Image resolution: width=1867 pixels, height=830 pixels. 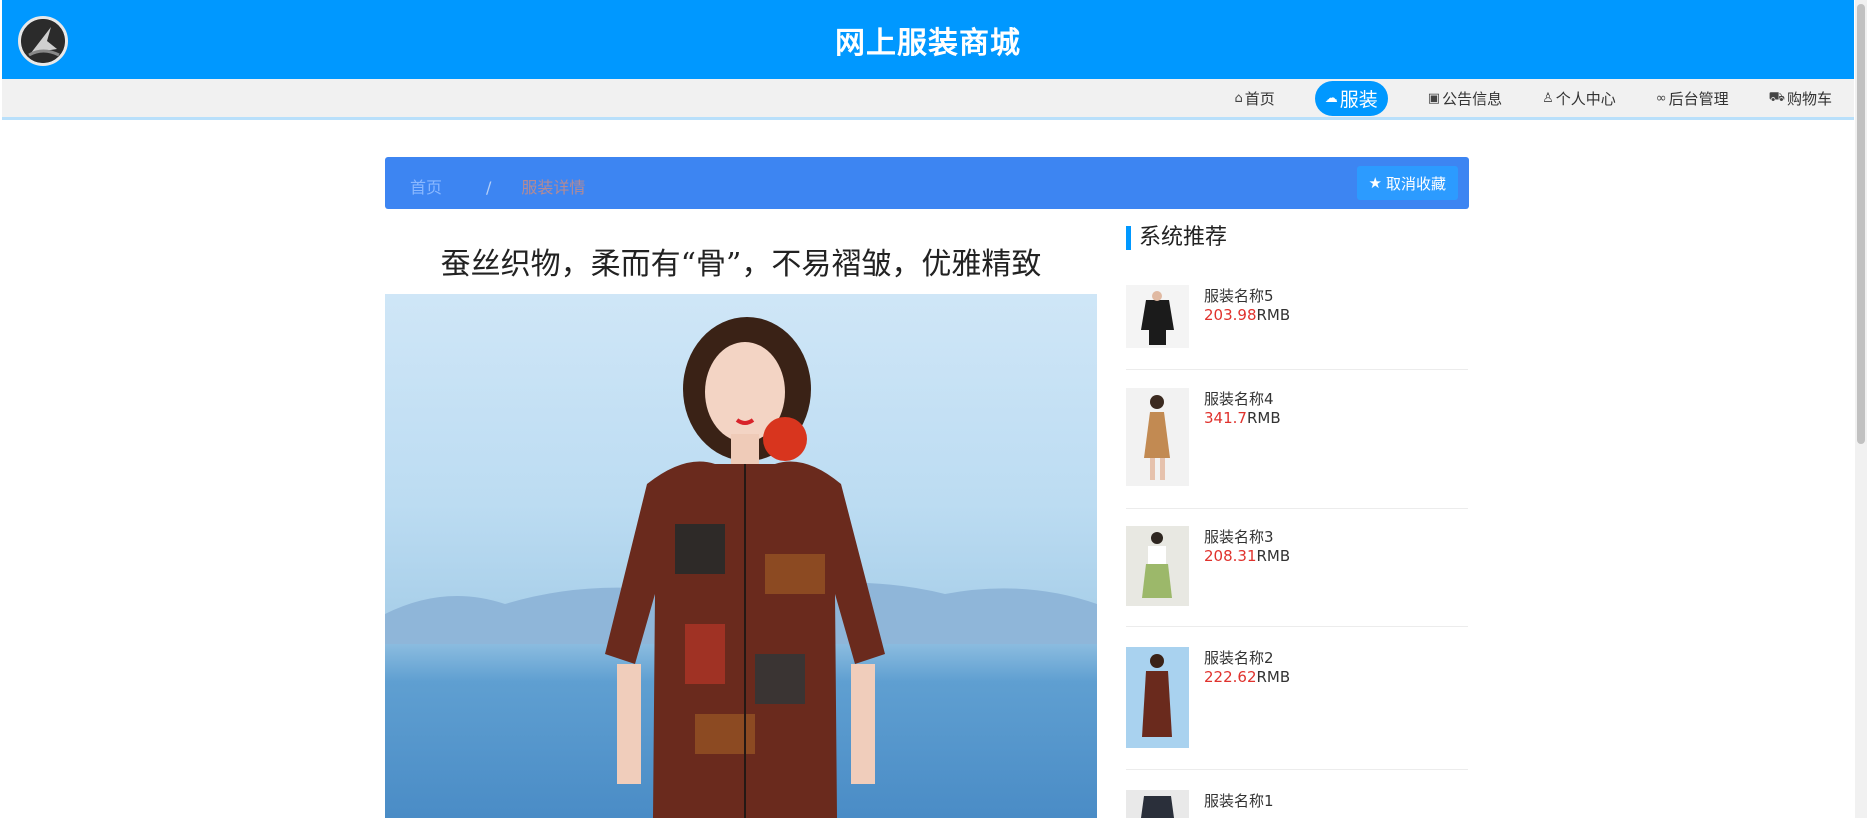 I want to click on recommend-item-price: 203.98RMB, so click(x=1247, y=315).